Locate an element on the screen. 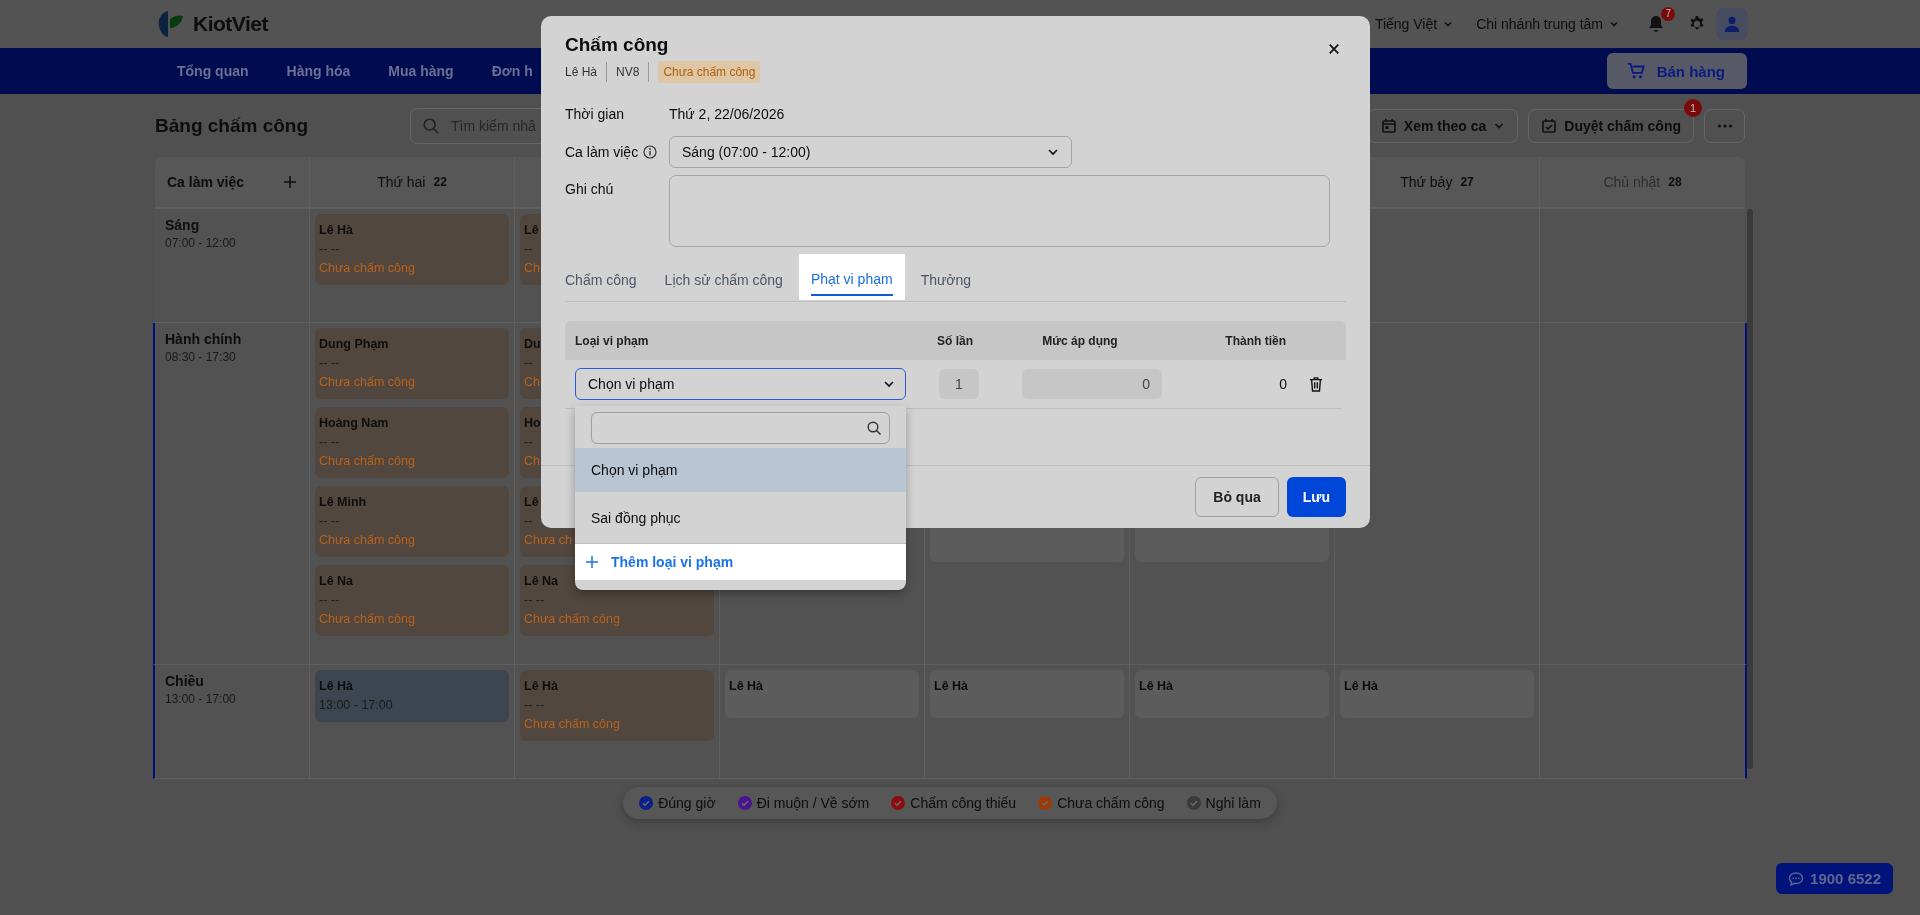  status-badge: Chưa chấm công is located at coordinates (709, 72).